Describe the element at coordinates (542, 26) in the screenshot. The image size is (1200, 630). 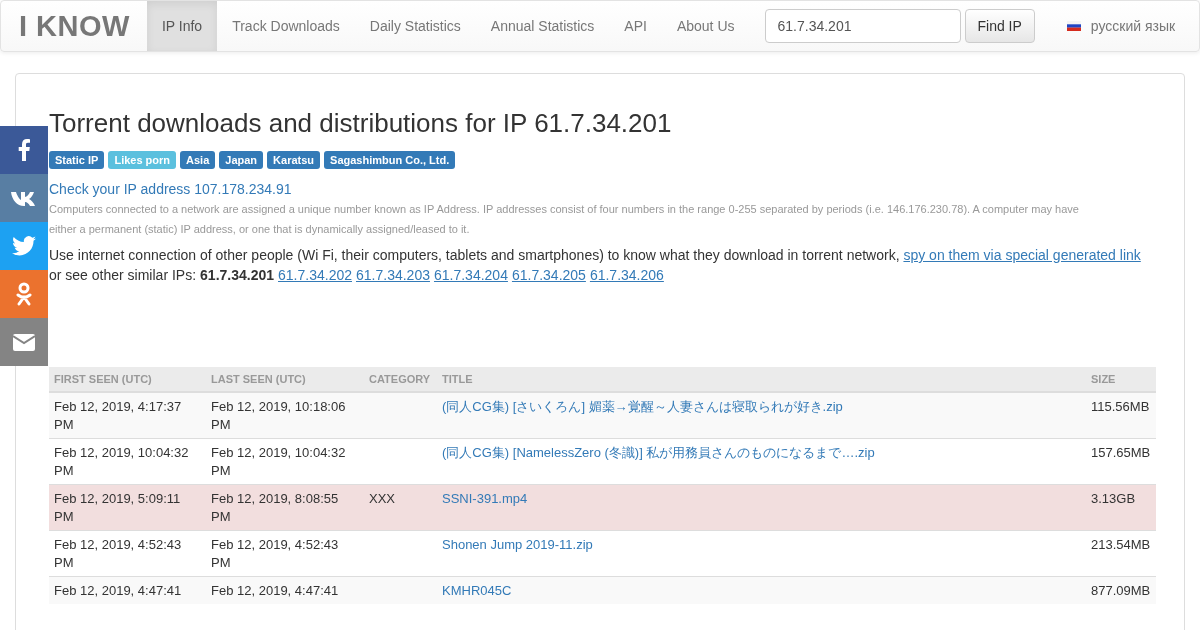
I see `nav-link: Annual Statistics` at that location.